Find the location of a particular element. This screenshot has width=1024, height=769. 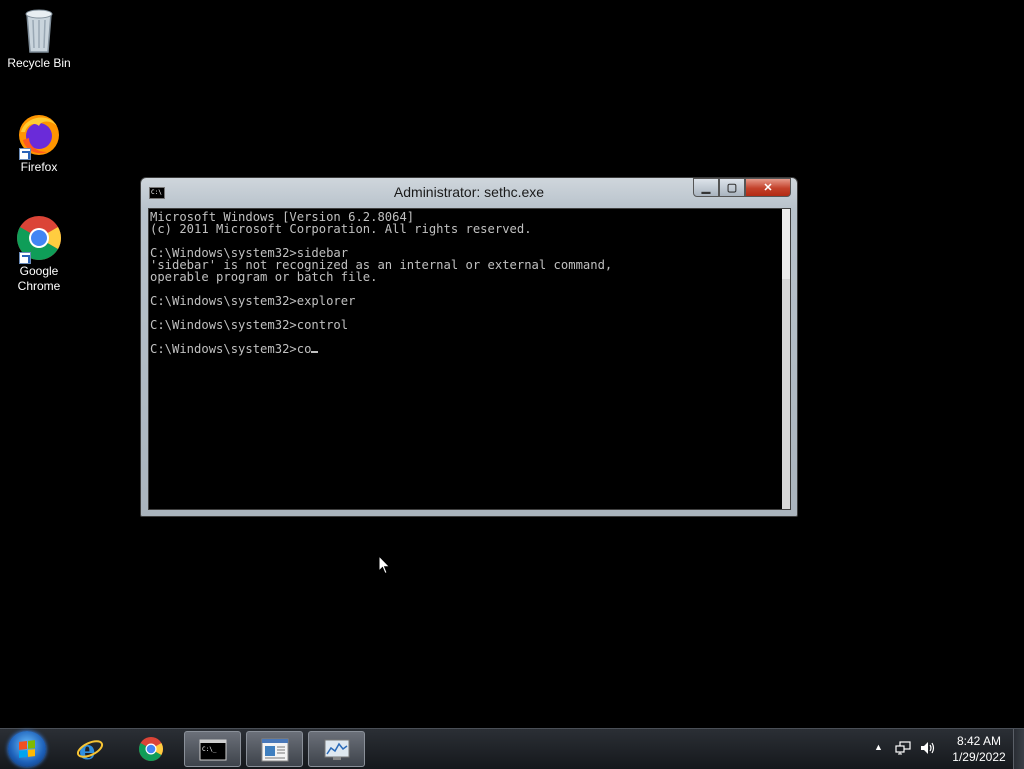

desktop-icon-chrome: Google Chrome is located at coordinates (39, 254).